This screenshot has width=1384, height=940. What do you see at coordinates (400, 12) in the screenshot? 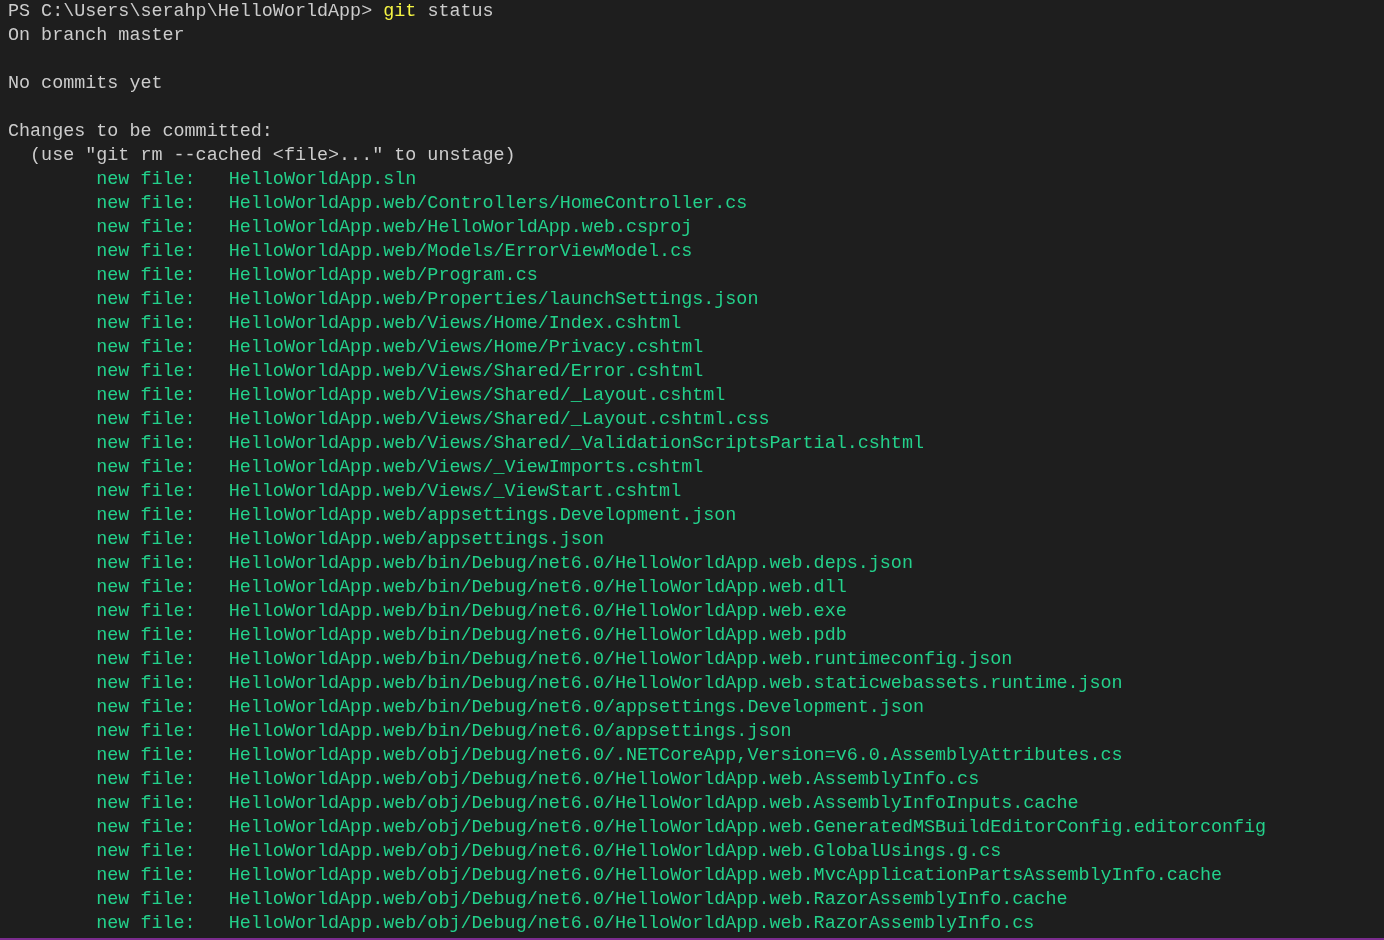
I see `command-name: git` at bounding box center [400, 12].